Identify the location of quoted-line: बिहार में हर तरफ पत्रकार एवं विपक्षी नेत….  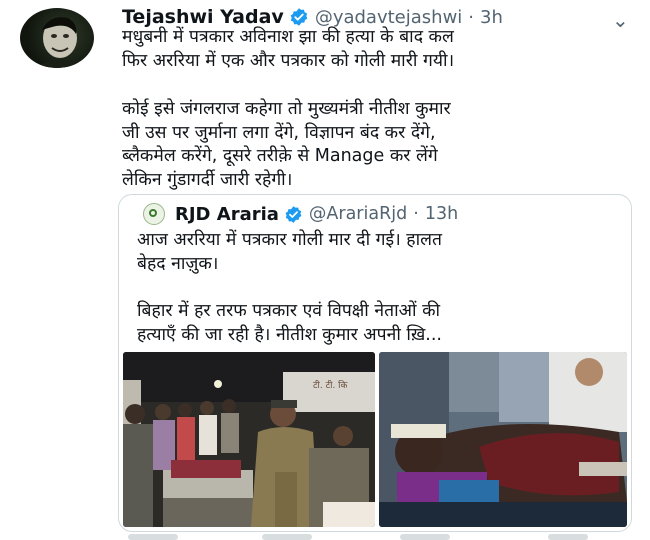
(289, 311).